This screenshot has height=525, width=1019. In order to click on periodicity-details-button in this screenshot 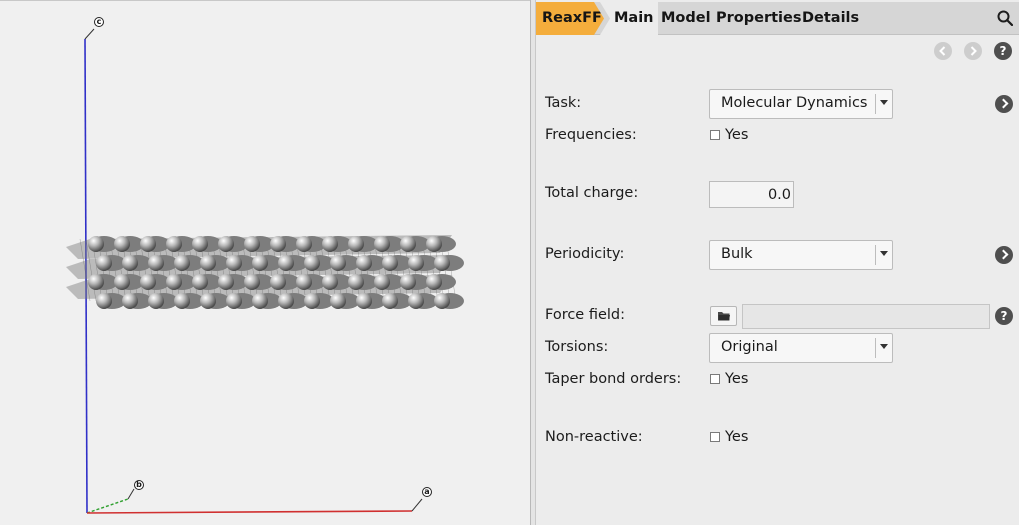, I will do `click(1004, 255)`.